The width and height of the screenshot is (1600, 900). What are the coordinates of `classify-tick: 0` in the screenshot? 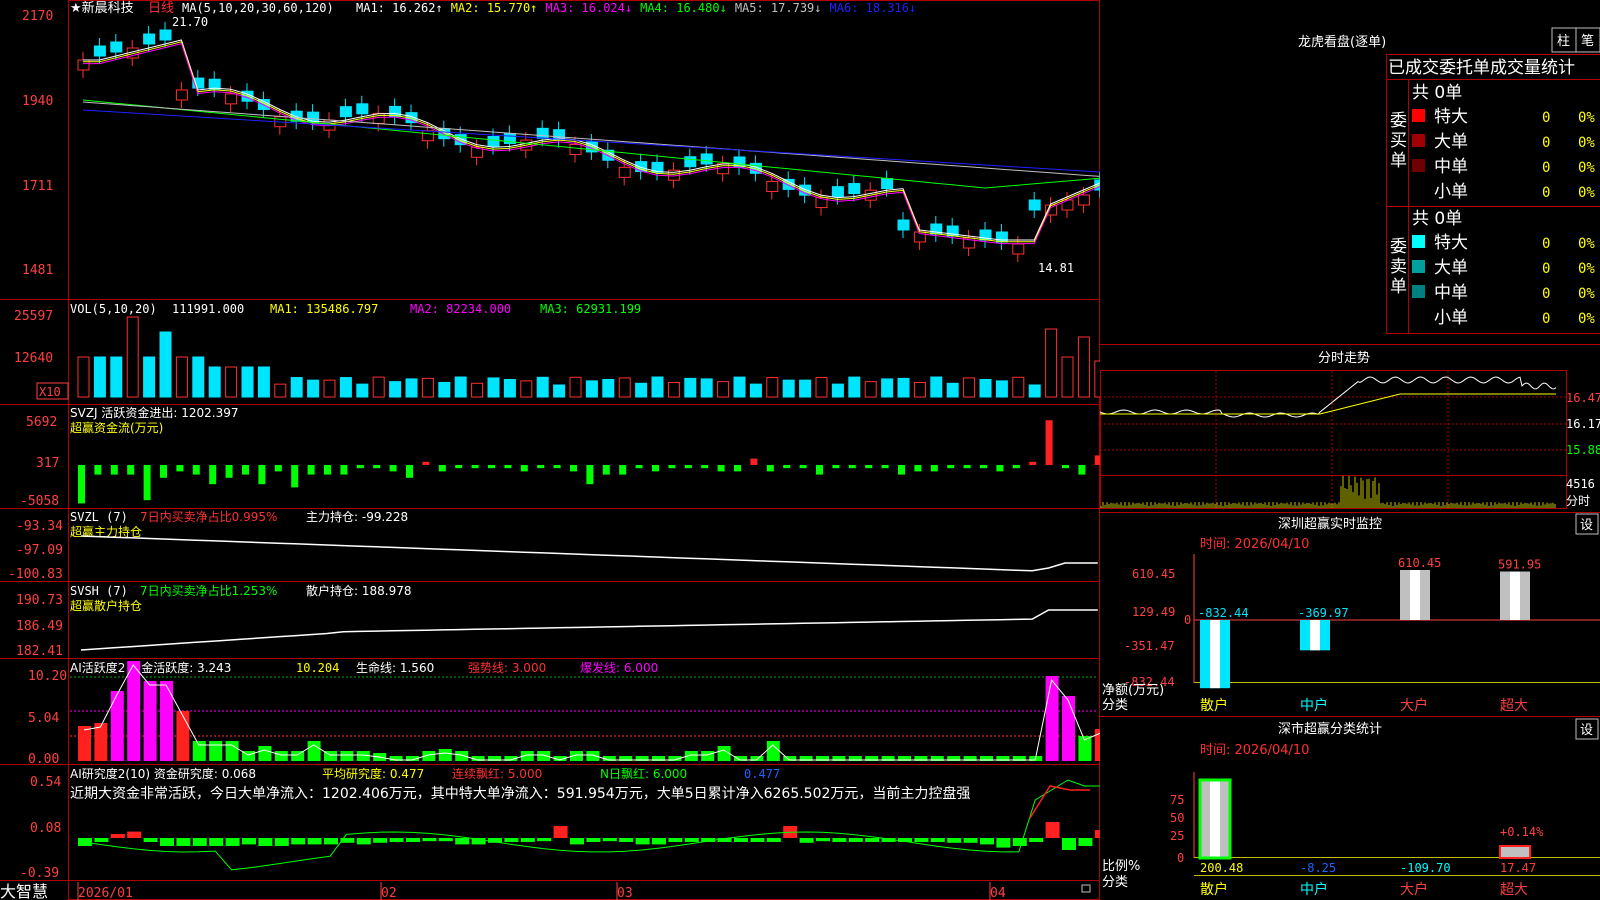 It's located at (1180, 858).